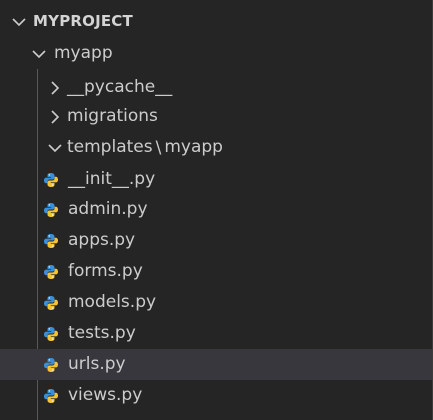  What do you see at coordinates (94, 415) in the screenshot?
I see `clipped-row` at bounding box center [94, 415].